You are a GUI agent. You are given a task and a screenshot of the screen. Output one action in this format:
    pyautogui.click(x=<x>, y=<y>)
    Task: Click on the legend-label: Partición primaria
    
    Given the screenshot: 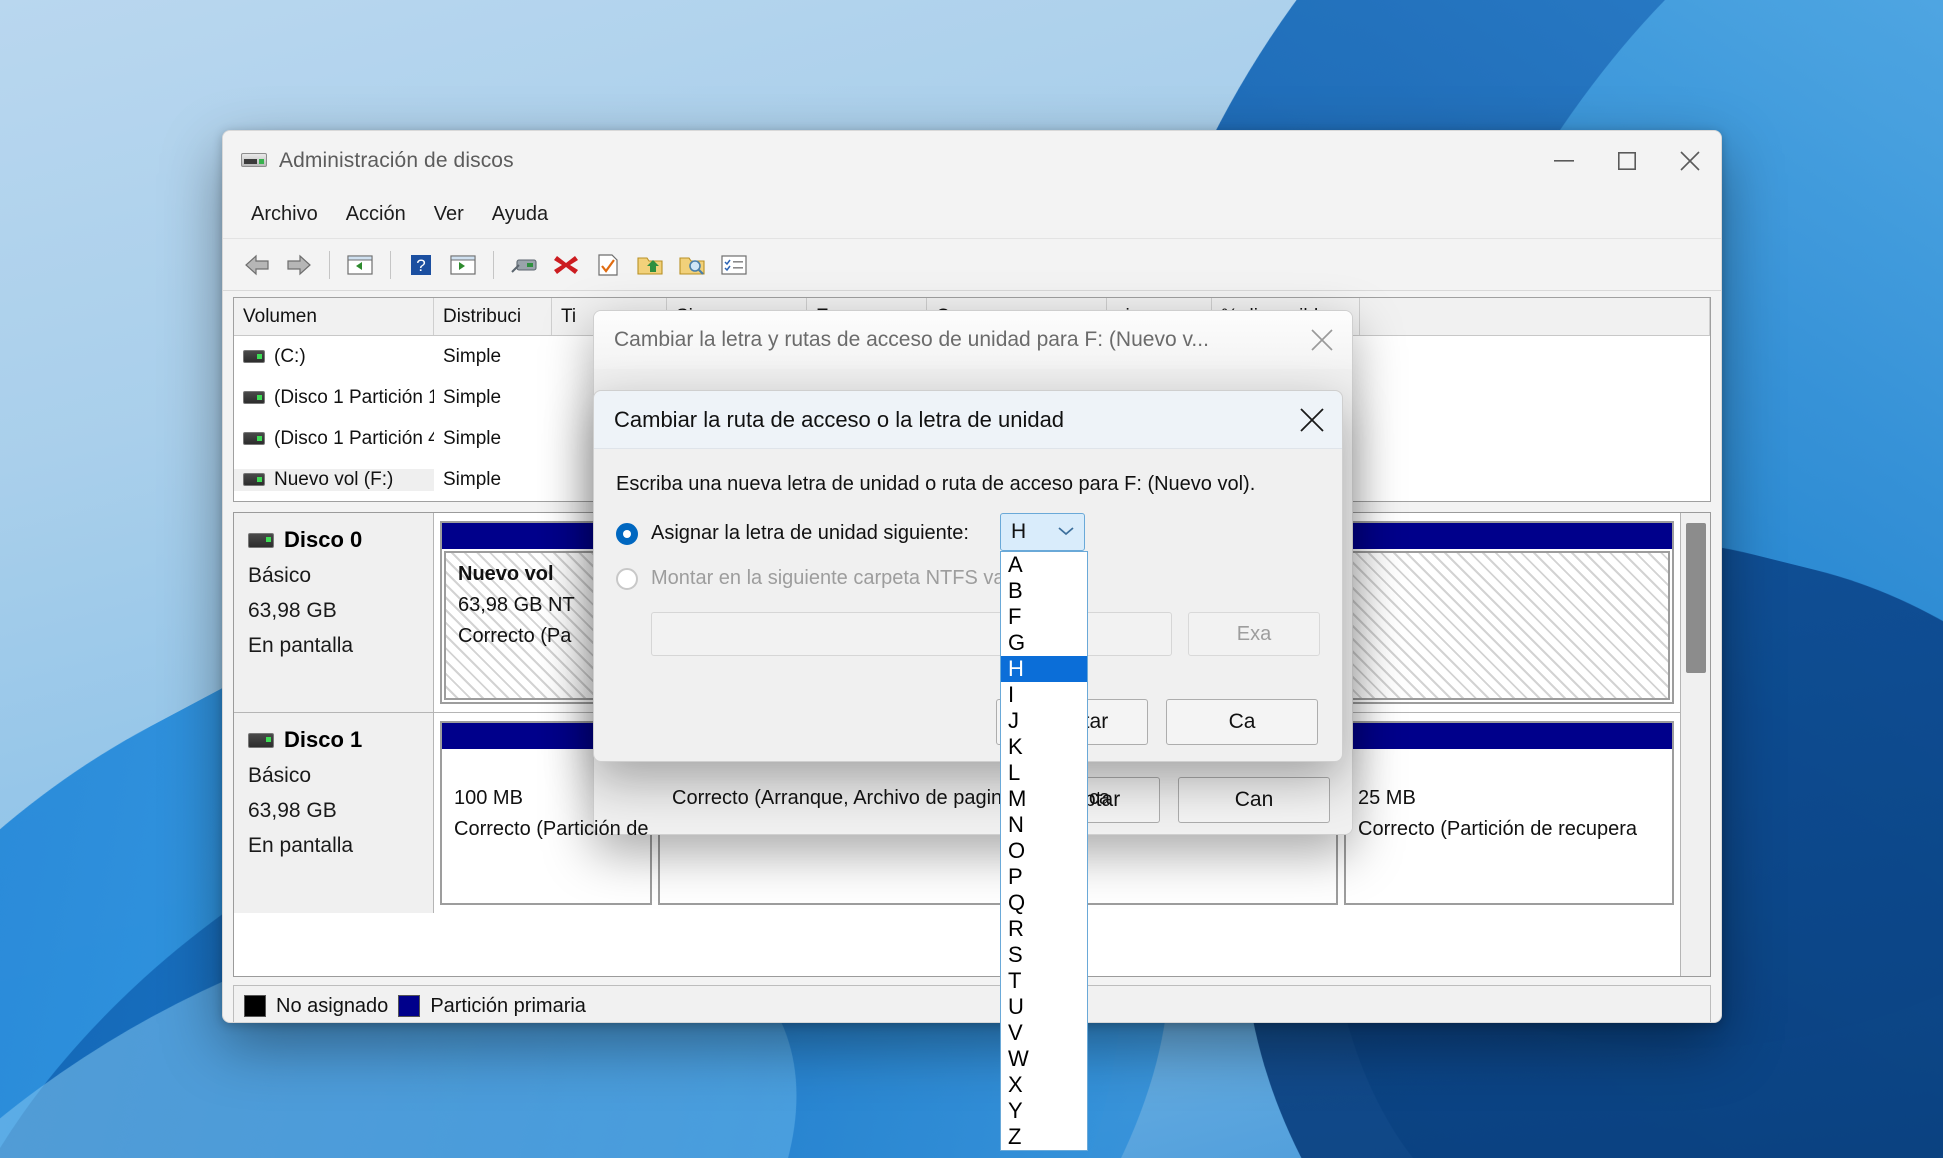 What is the action you would take?
    pyautogui.click(x=508, y=1005)
    